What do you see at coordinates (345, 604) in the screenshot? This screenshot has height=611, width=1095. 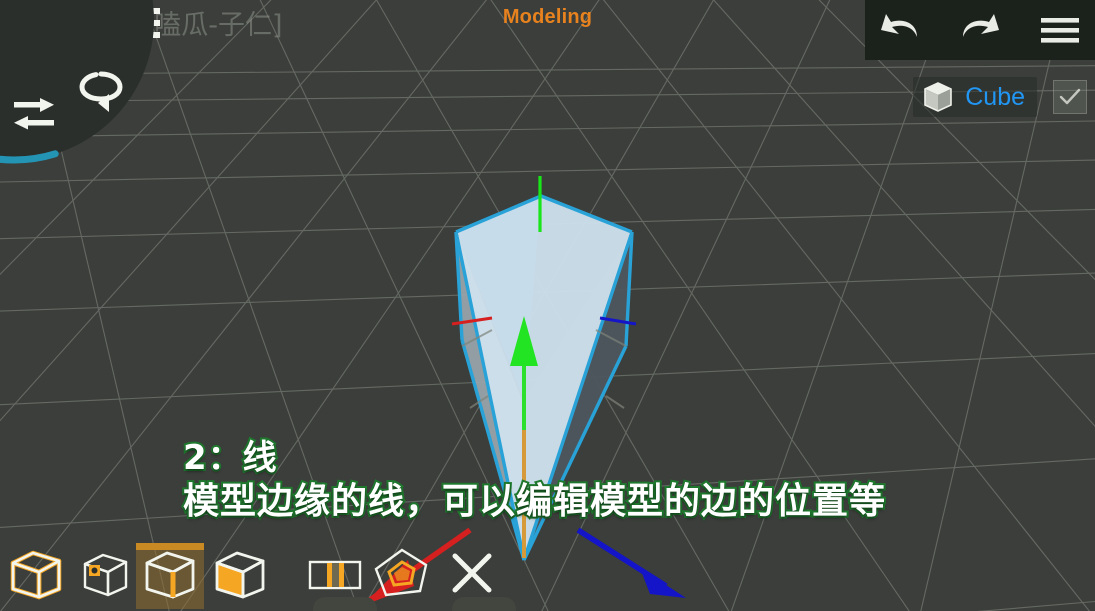 I see `bottom-widget-left` at bounding box center [345, 604].